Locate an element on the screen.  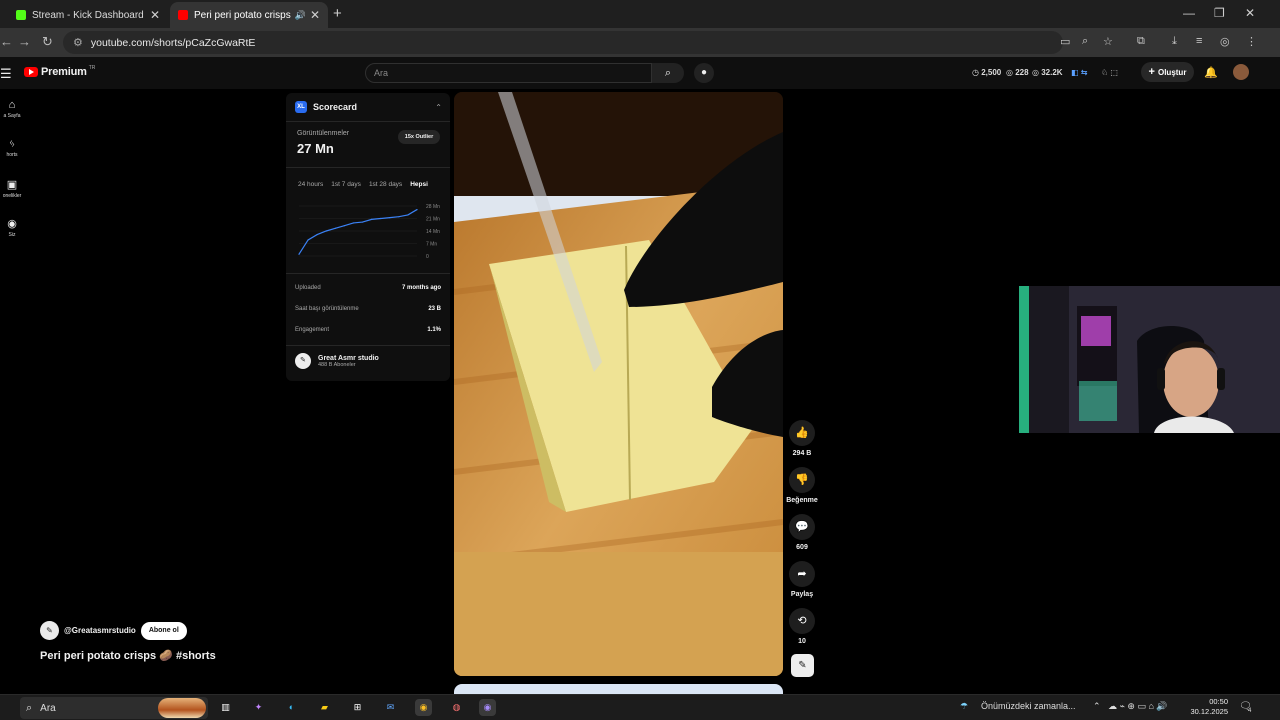
taskbar-search-placeholder: Ara is located at coordinates (48, 708).